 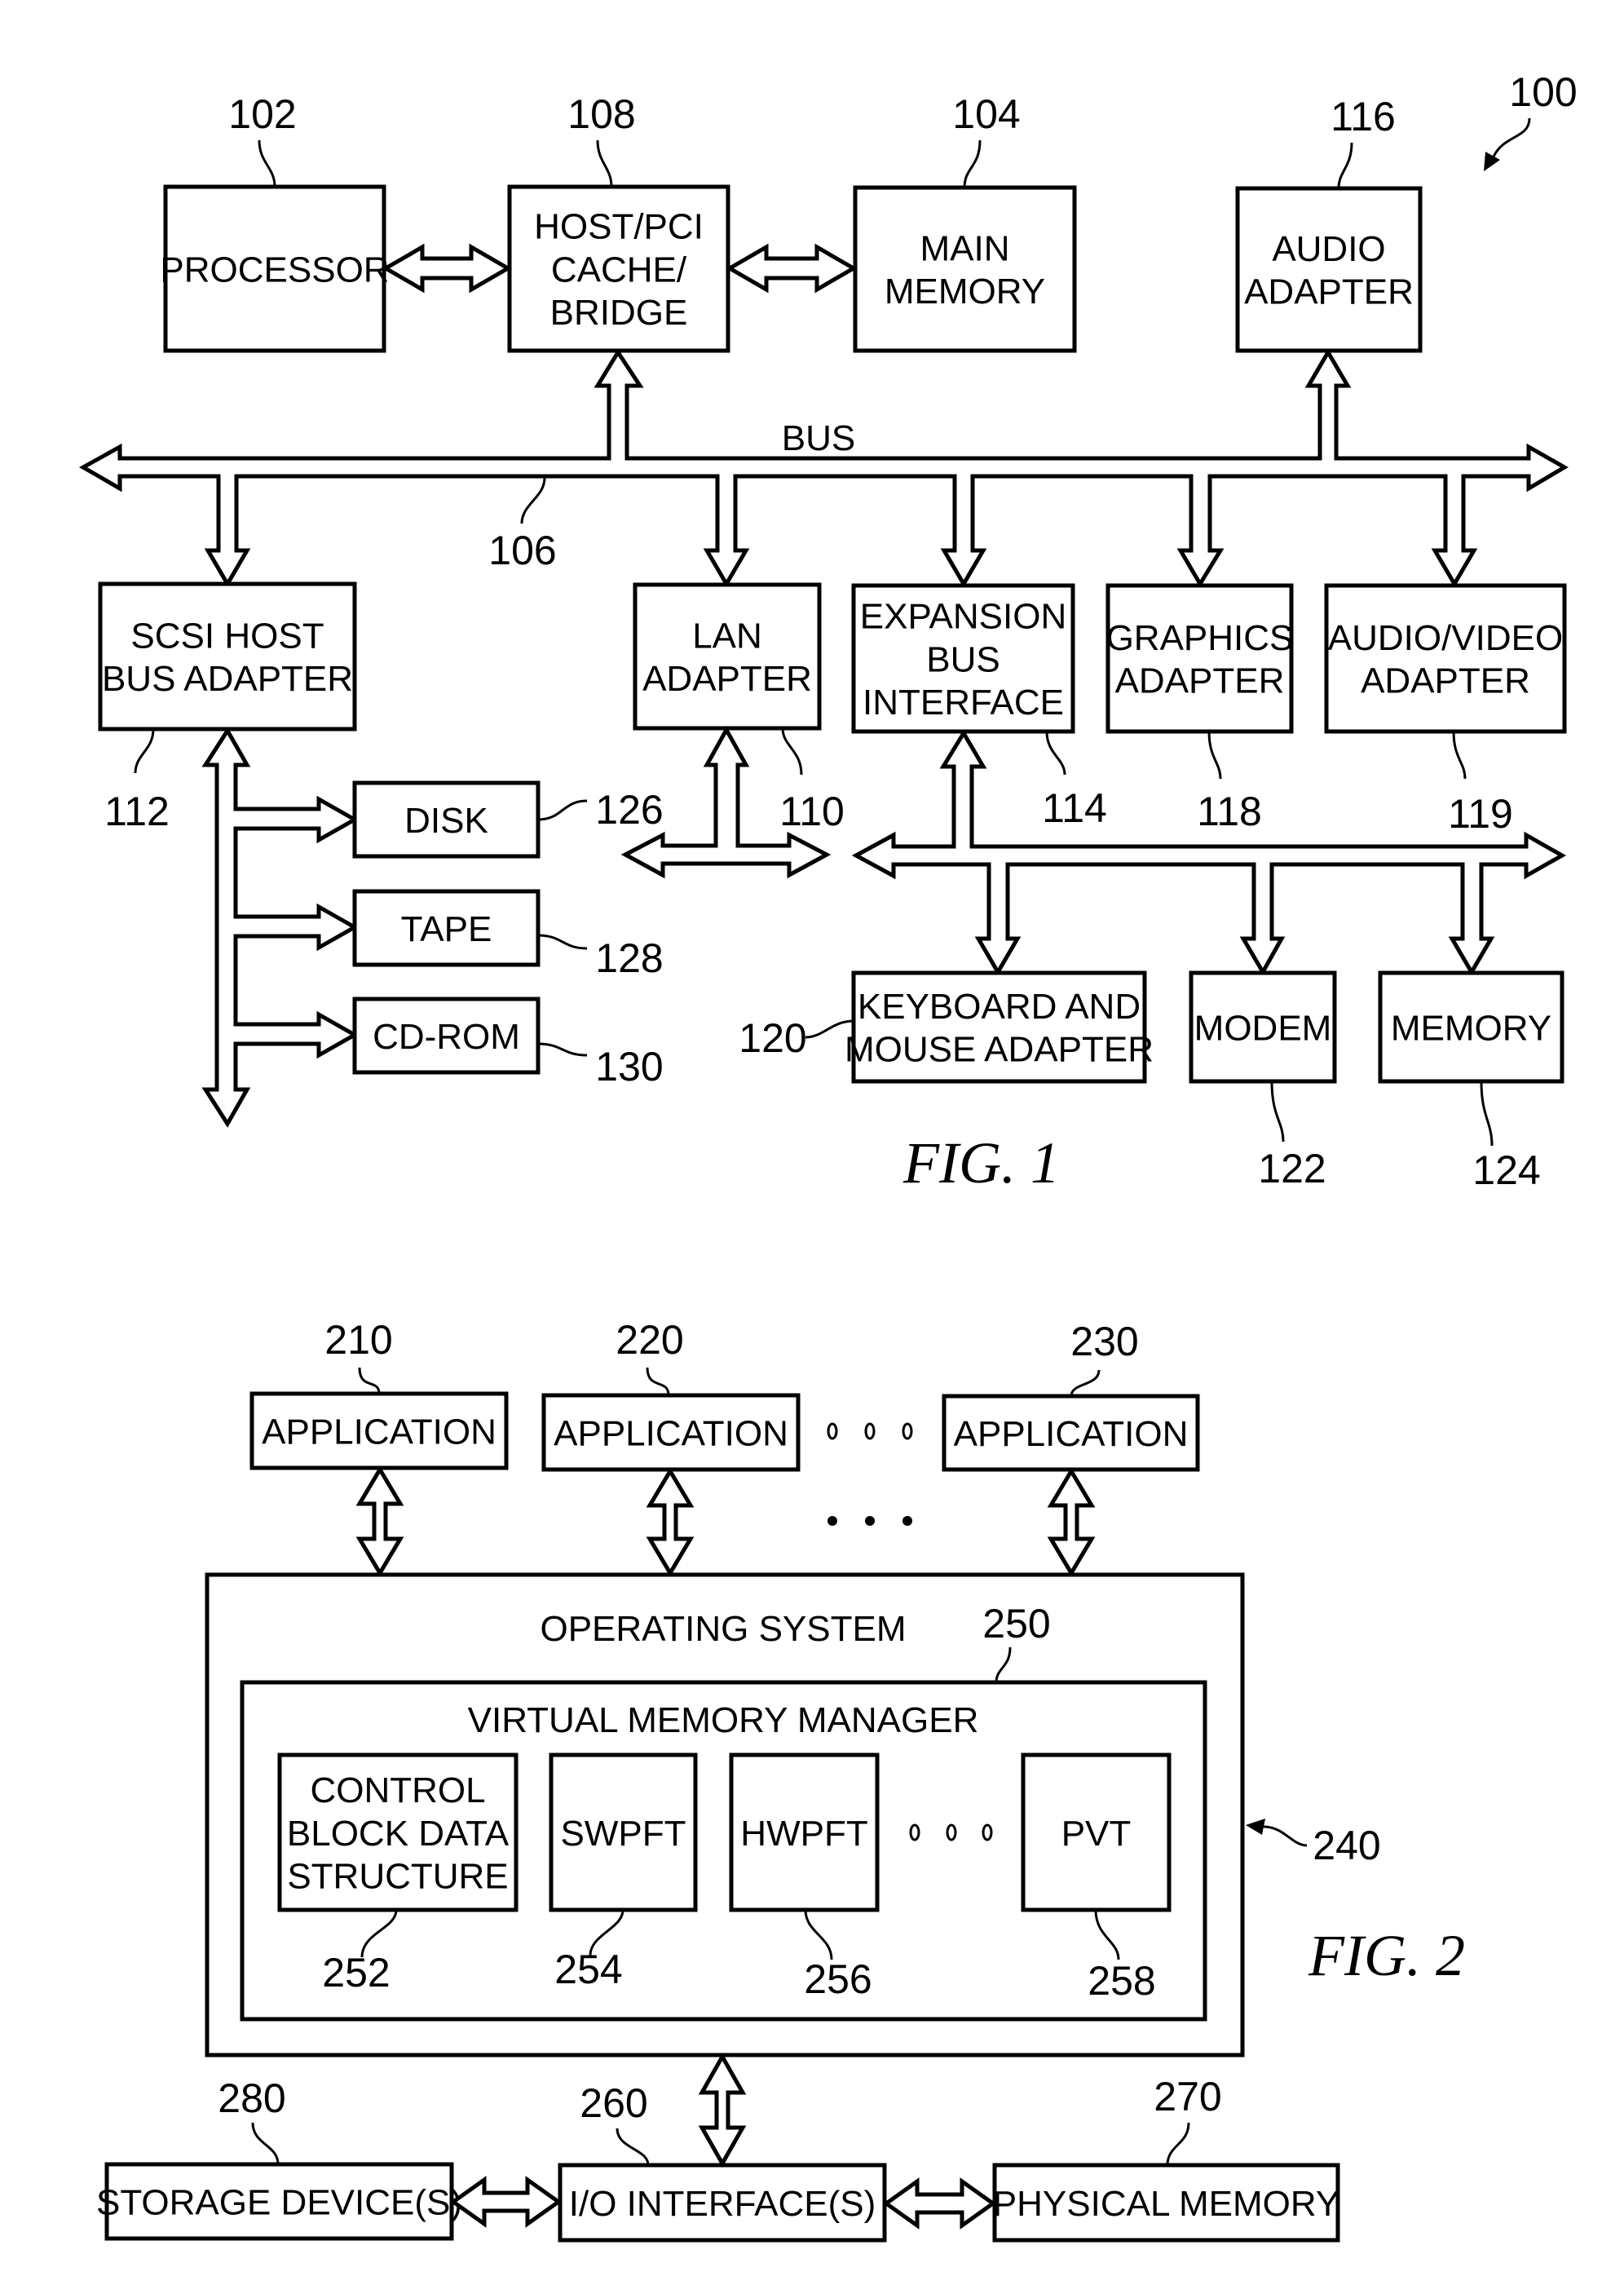 I want to click on ref-119: 119, so click(x=1480, y=814).